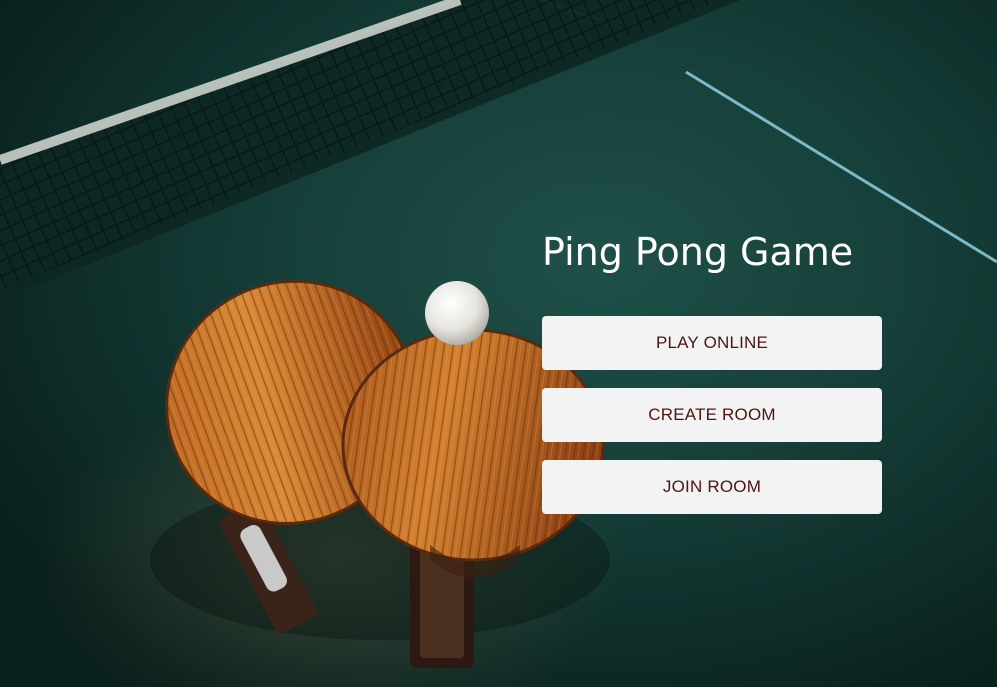 The width and height of the screenshot is (997, 687). I want to click on ping-pong-ball, so click(457, 313).